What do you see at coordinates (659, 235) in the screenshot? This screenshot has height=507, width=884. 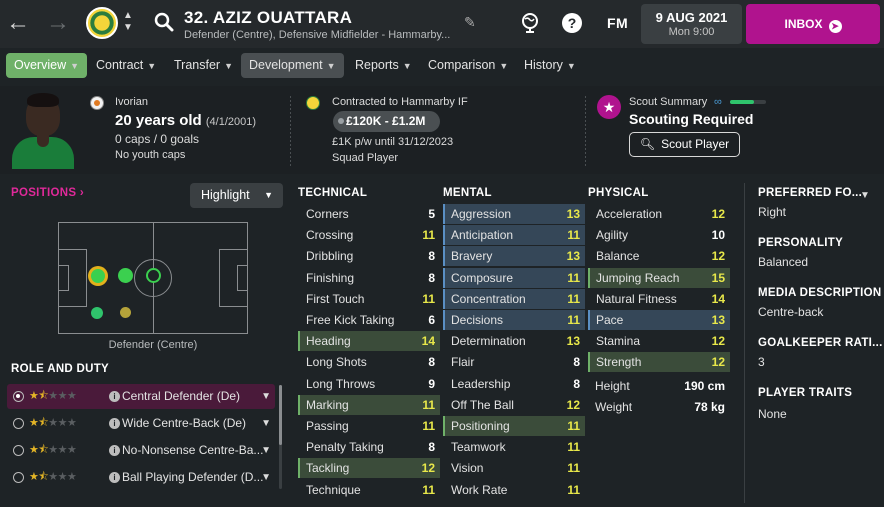 I see `attribute-row-agility: Agility 10` at bounding box center [659, 235].